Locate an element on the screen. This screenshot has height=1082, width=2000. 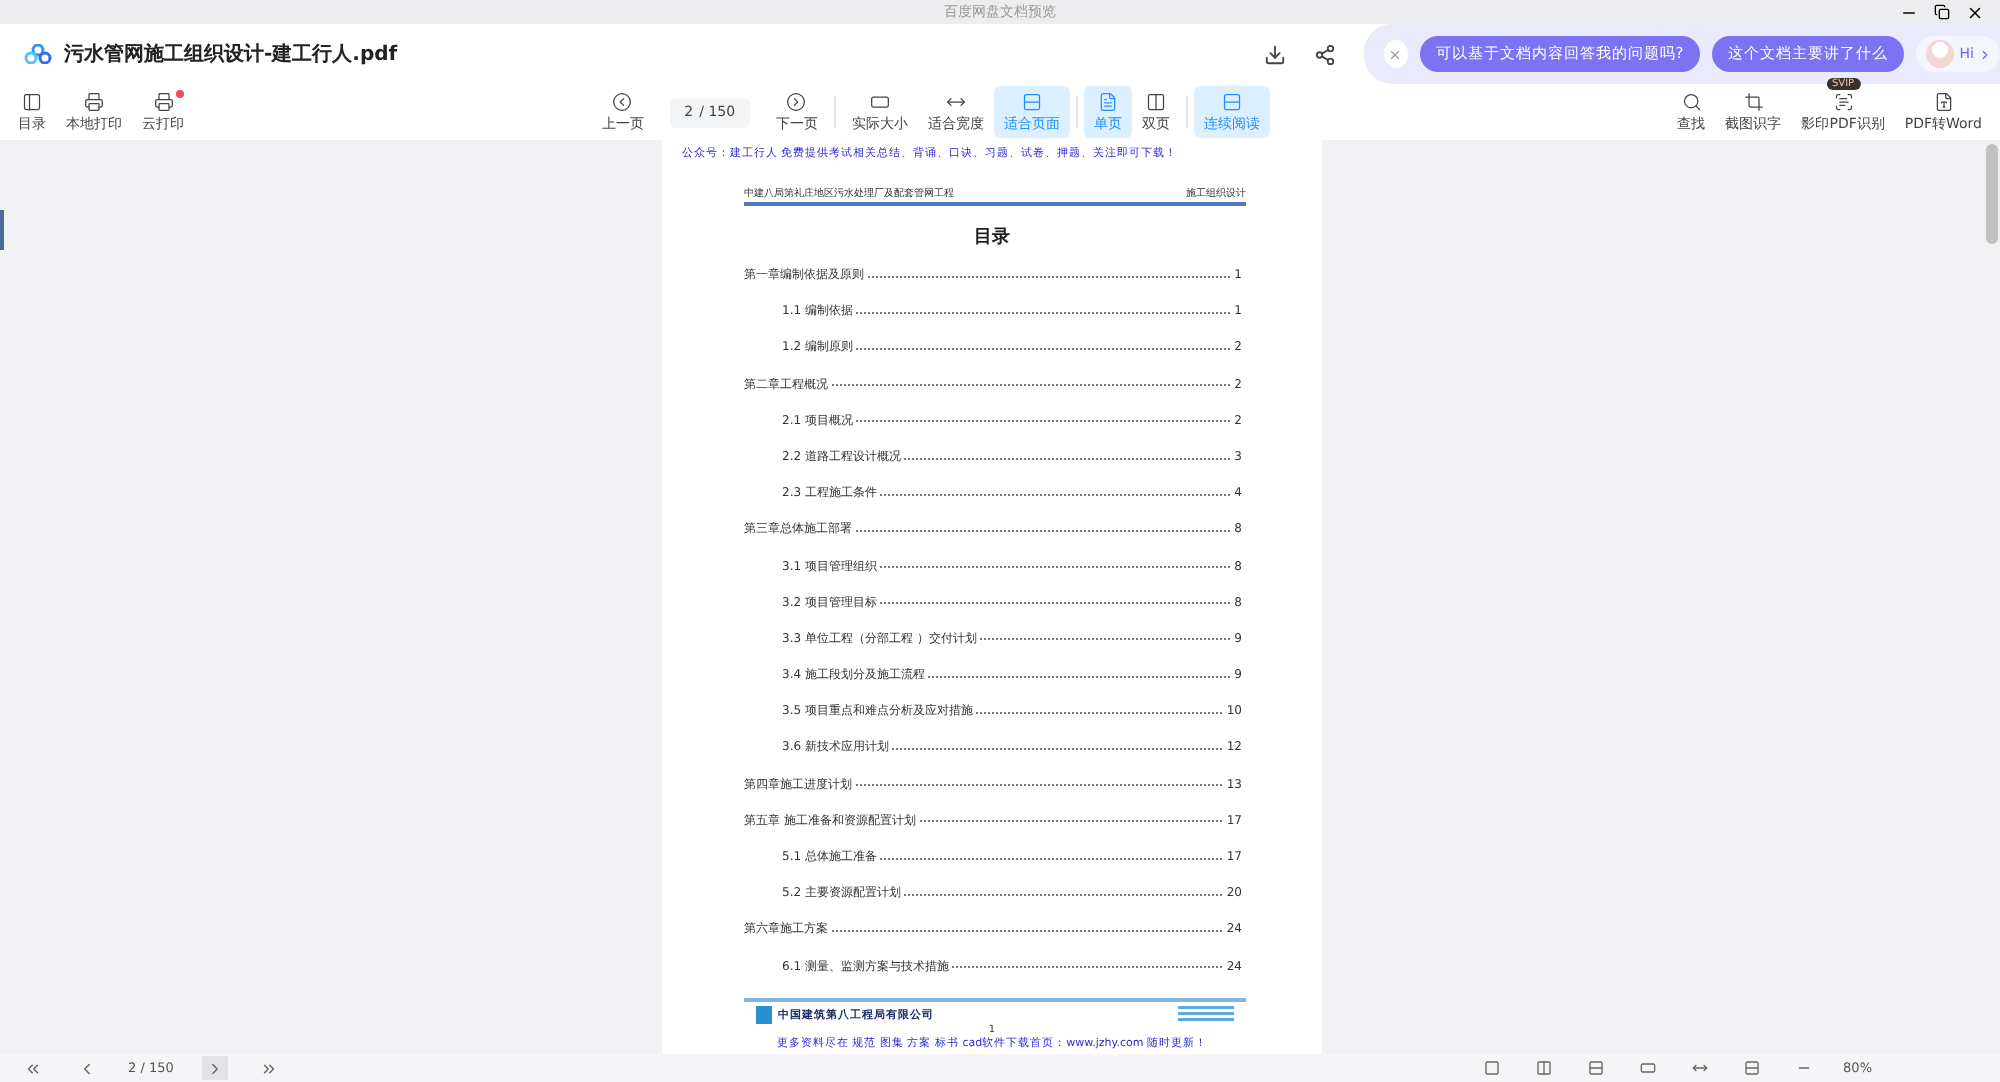
two-columns-icon is located at coordinates (1543, 1068).